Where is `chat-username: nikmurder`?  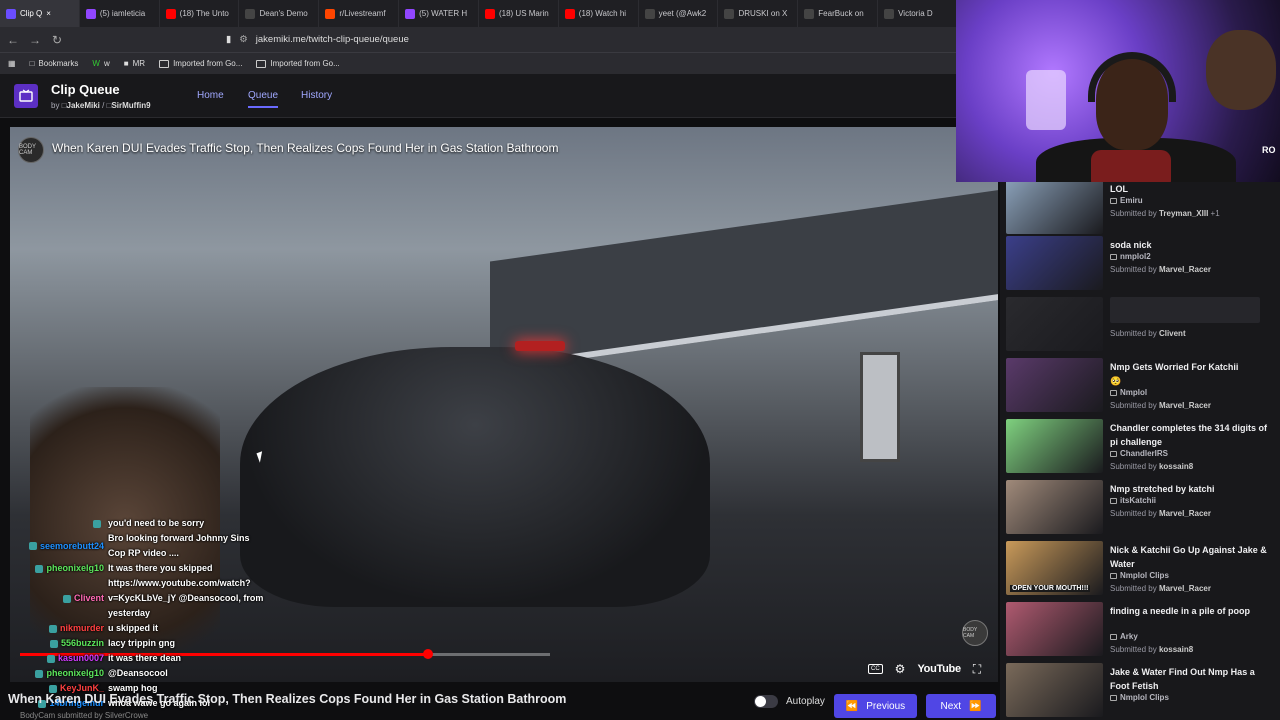 chat-username: nikmurder is located at coordinates (82, 628).